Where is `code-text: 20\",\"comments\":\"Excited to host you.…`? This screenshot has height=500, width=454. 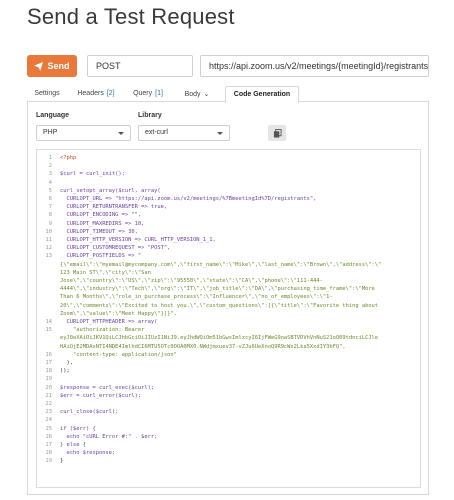 code-text: 20\",\"comments\":\"Excited to host you.… is located at coordinates (219, 305).